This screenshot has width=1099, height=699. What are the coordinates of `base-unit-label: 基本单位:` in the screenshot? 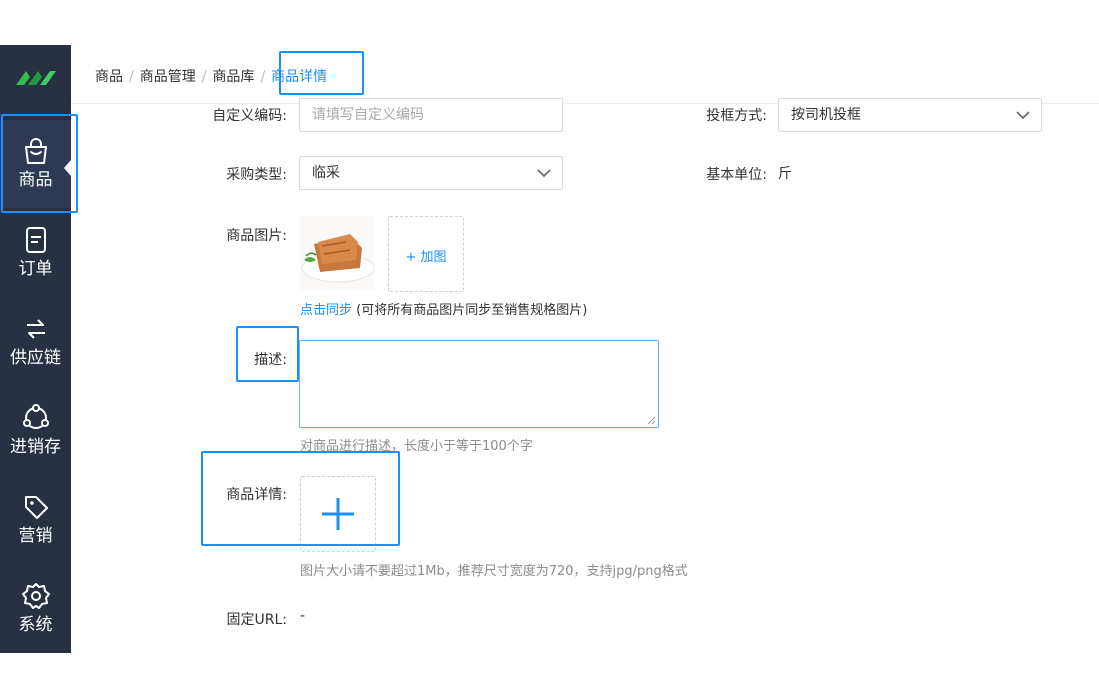 It's located at (736, 175).